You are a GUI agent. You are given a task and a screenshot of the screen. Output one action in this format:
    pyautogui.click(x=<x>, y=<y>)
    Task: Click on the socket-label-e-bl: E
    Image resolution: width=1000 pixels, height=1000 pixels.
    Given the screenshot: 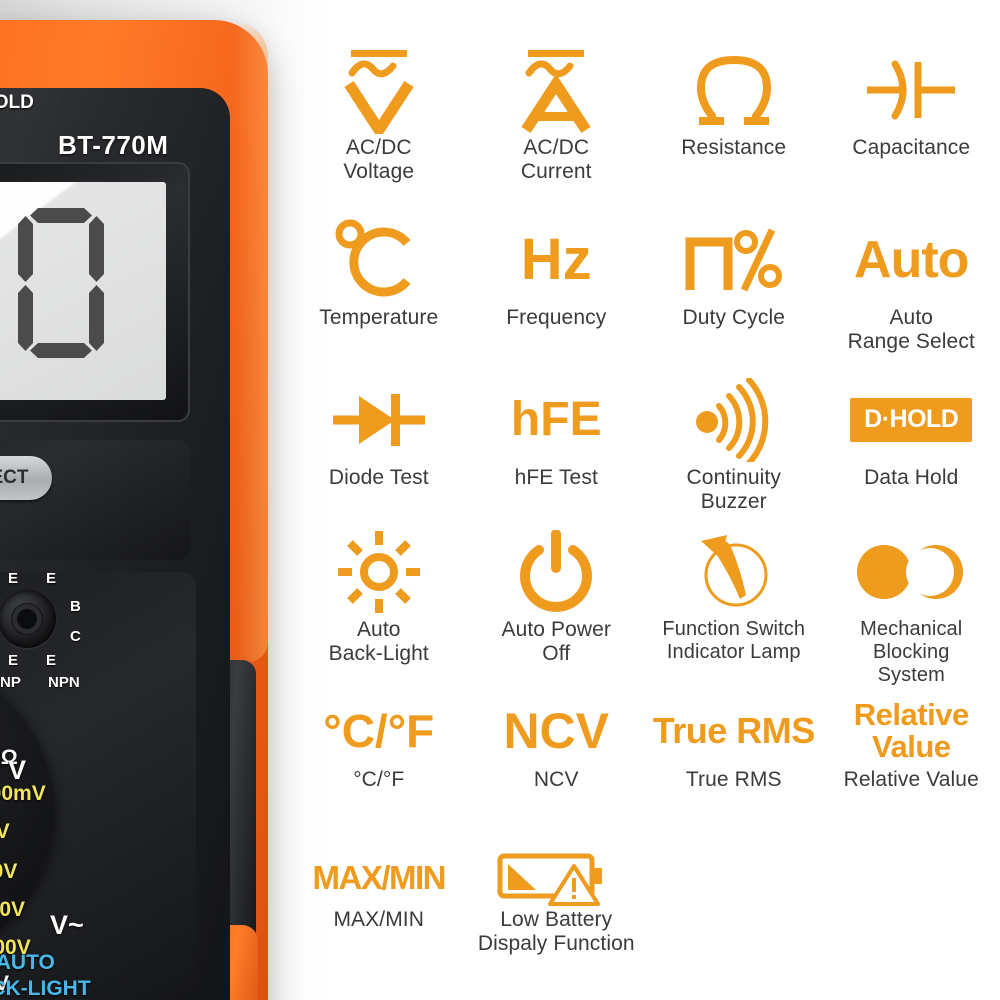 What is the action you would take?
    pyautogui.click(x=13, y=660)
    